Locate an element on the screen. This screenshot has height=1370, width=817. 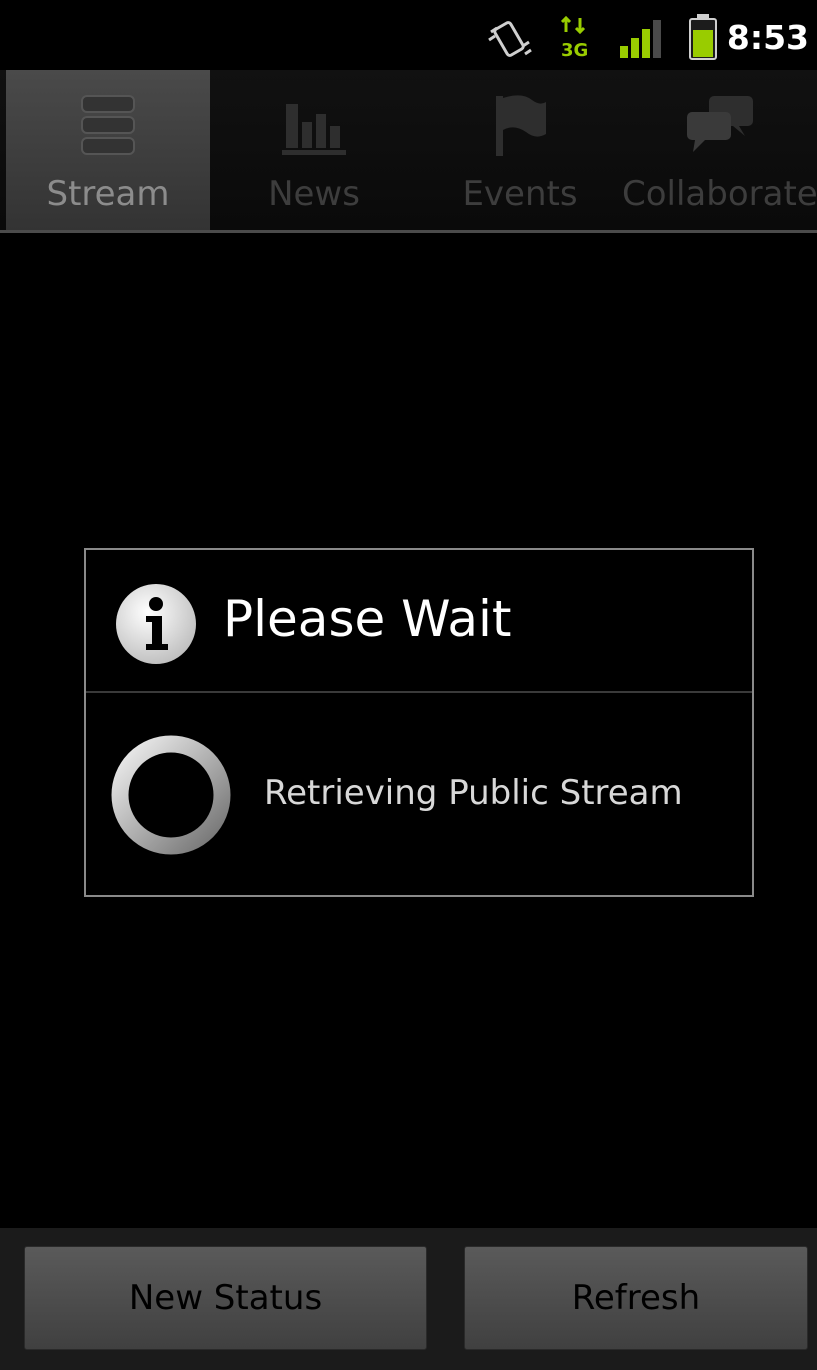
dialog-title: Please Wait is located at coordinates (367, 619).